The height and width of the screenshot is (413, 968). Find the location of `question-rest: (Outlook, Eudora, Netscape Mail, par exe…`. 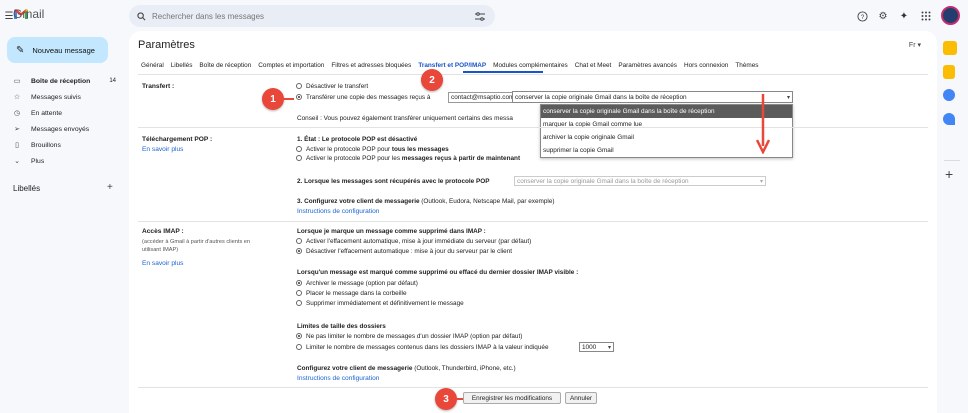

question-rest: (Outlook, Eudora, Netscape Mail, par exe… is located at coordinates (487, 201).